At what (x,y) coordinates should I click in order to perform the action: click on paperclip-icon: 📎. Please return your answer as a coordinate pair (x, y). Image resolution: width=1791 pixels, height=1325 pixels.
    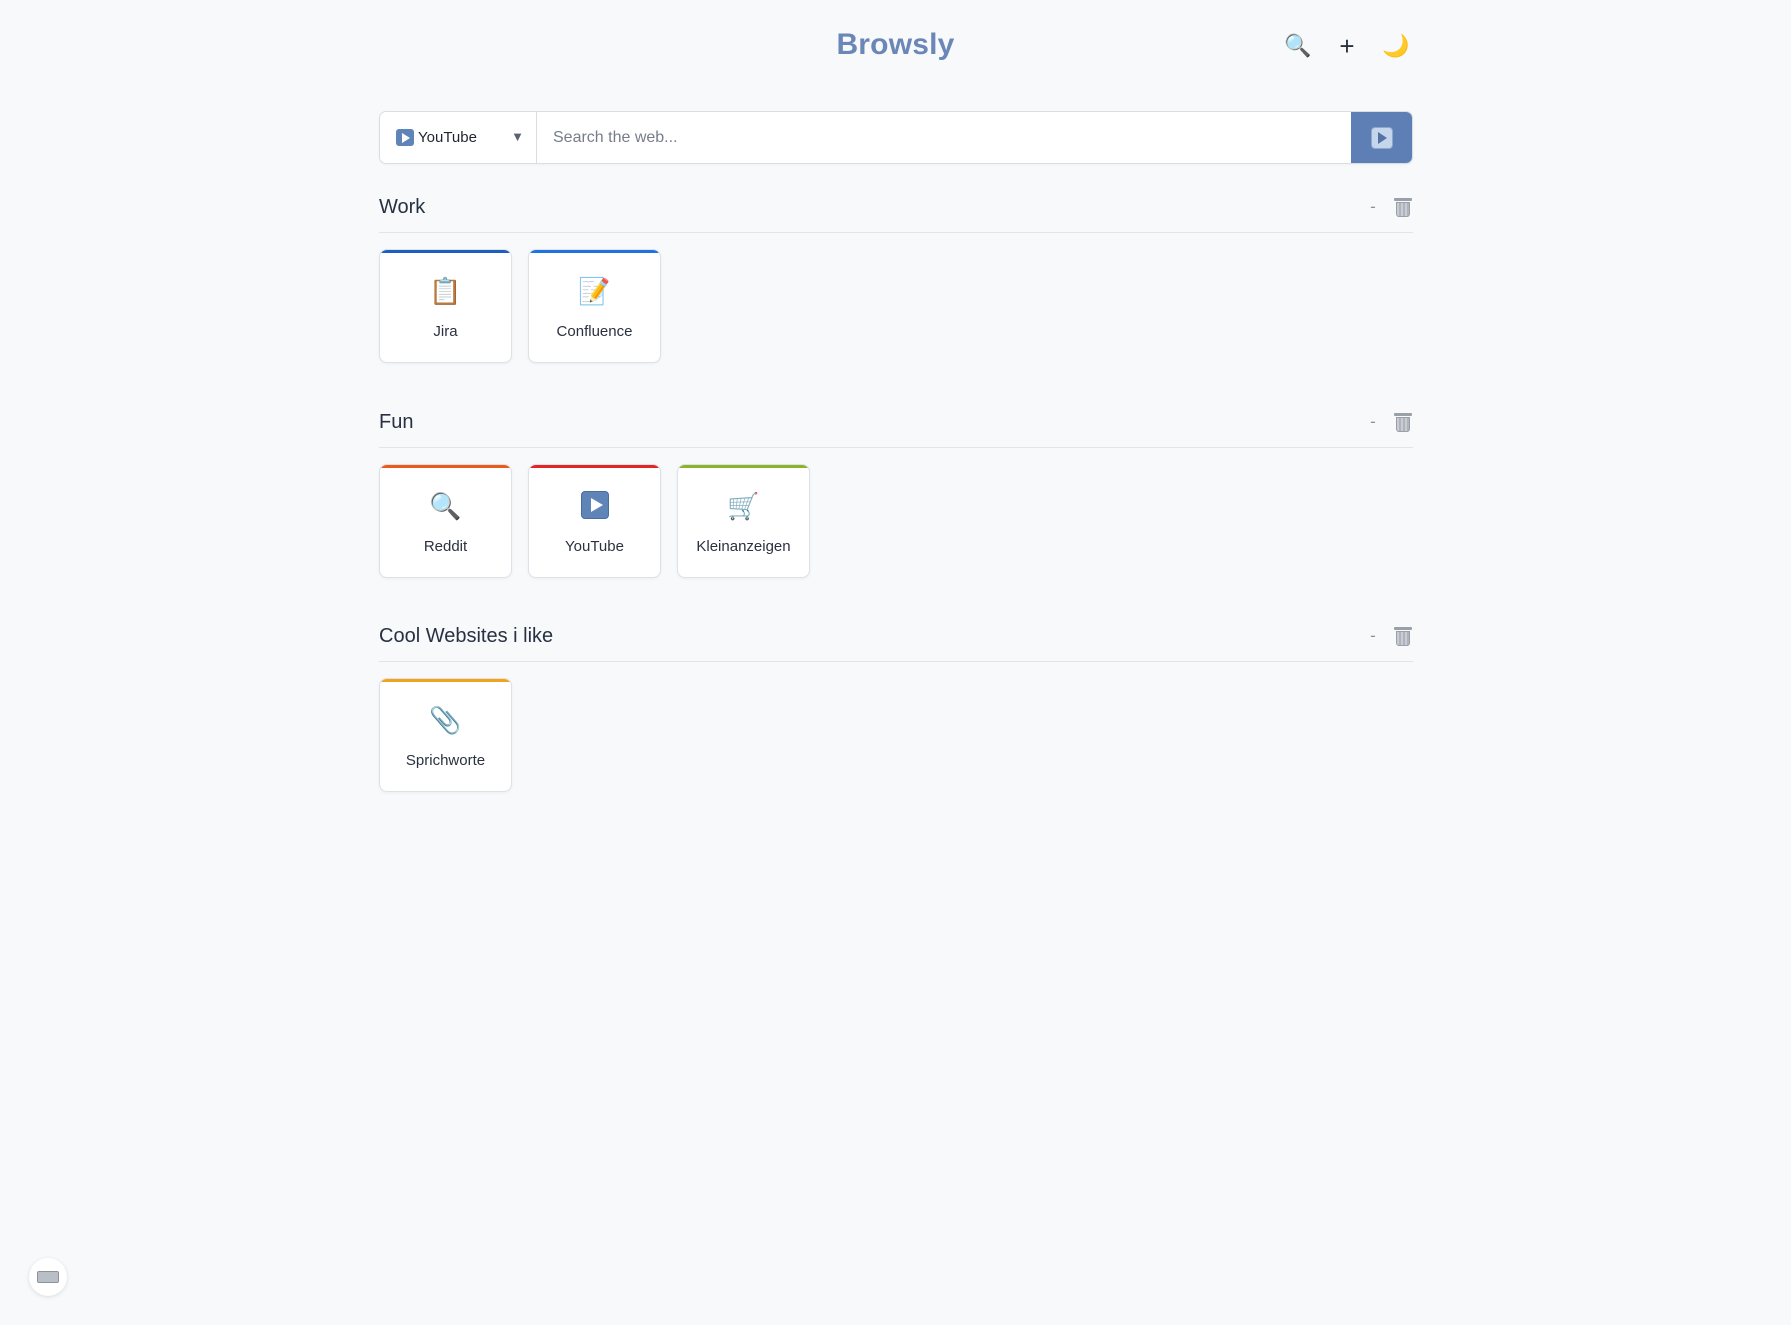
    Looking at the image, I should click on (445, 720).